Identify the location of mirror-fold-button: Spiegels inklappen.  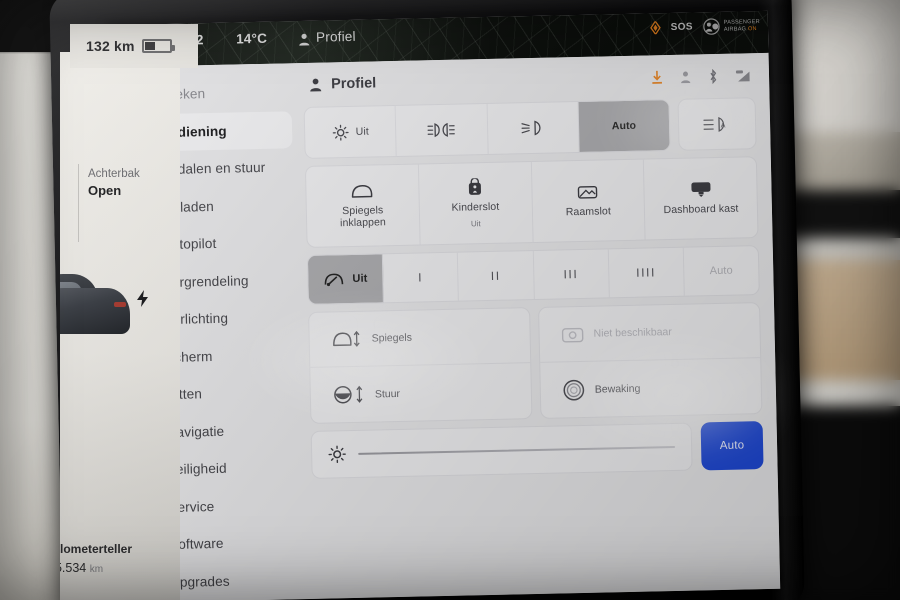
(363, 205).